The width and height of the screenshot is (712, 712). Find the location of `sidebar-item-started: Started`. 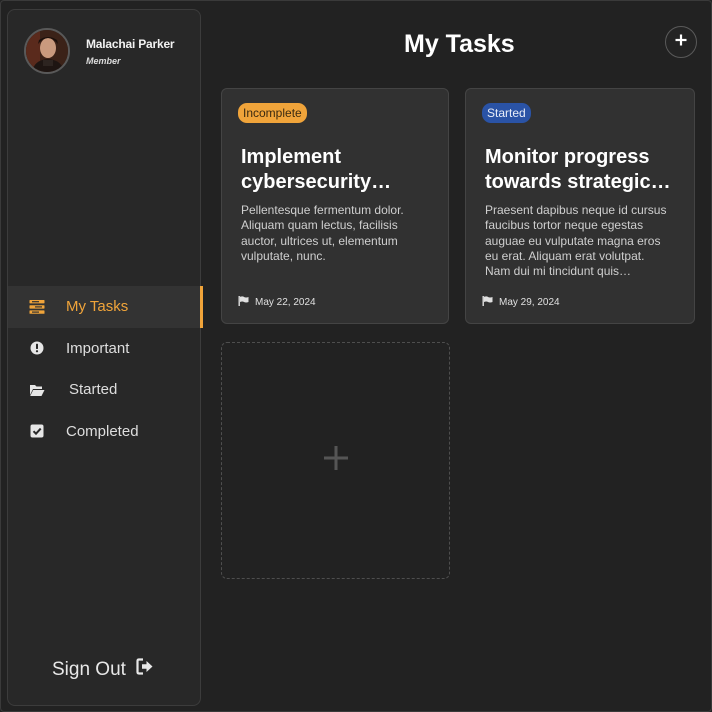

sidebar-item-started: Started is located at coordinates (105, 390).